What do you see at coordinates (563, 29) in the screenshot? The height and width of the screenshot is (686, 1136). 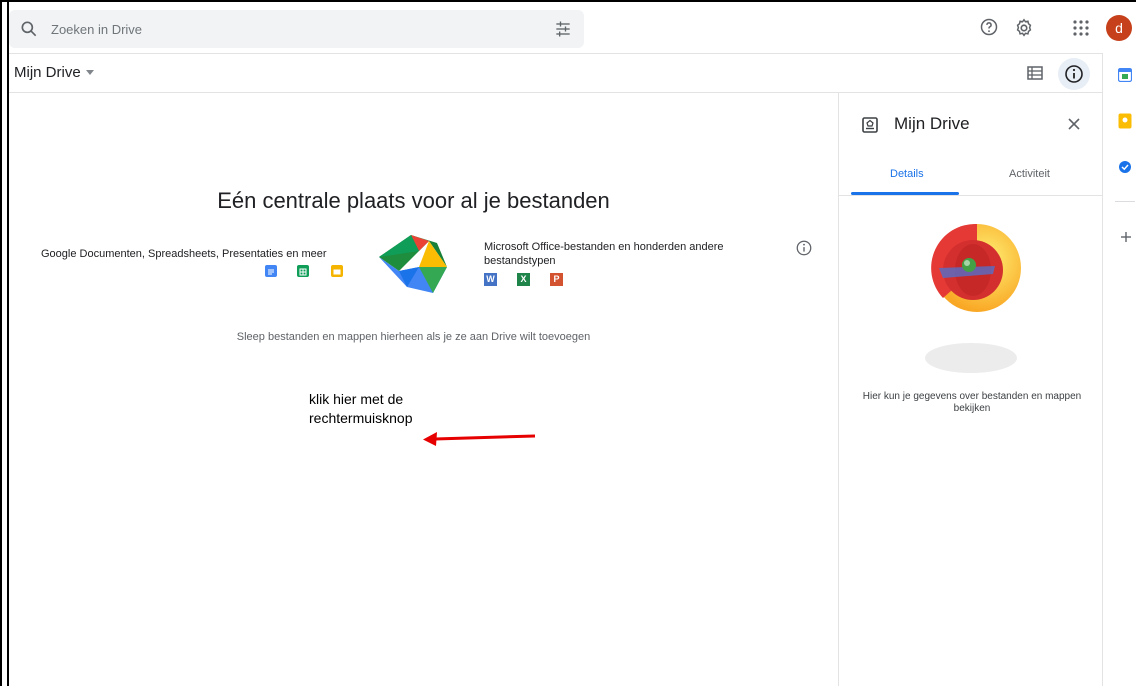 I see `search-options-icon` at bounding box center [563, 29].